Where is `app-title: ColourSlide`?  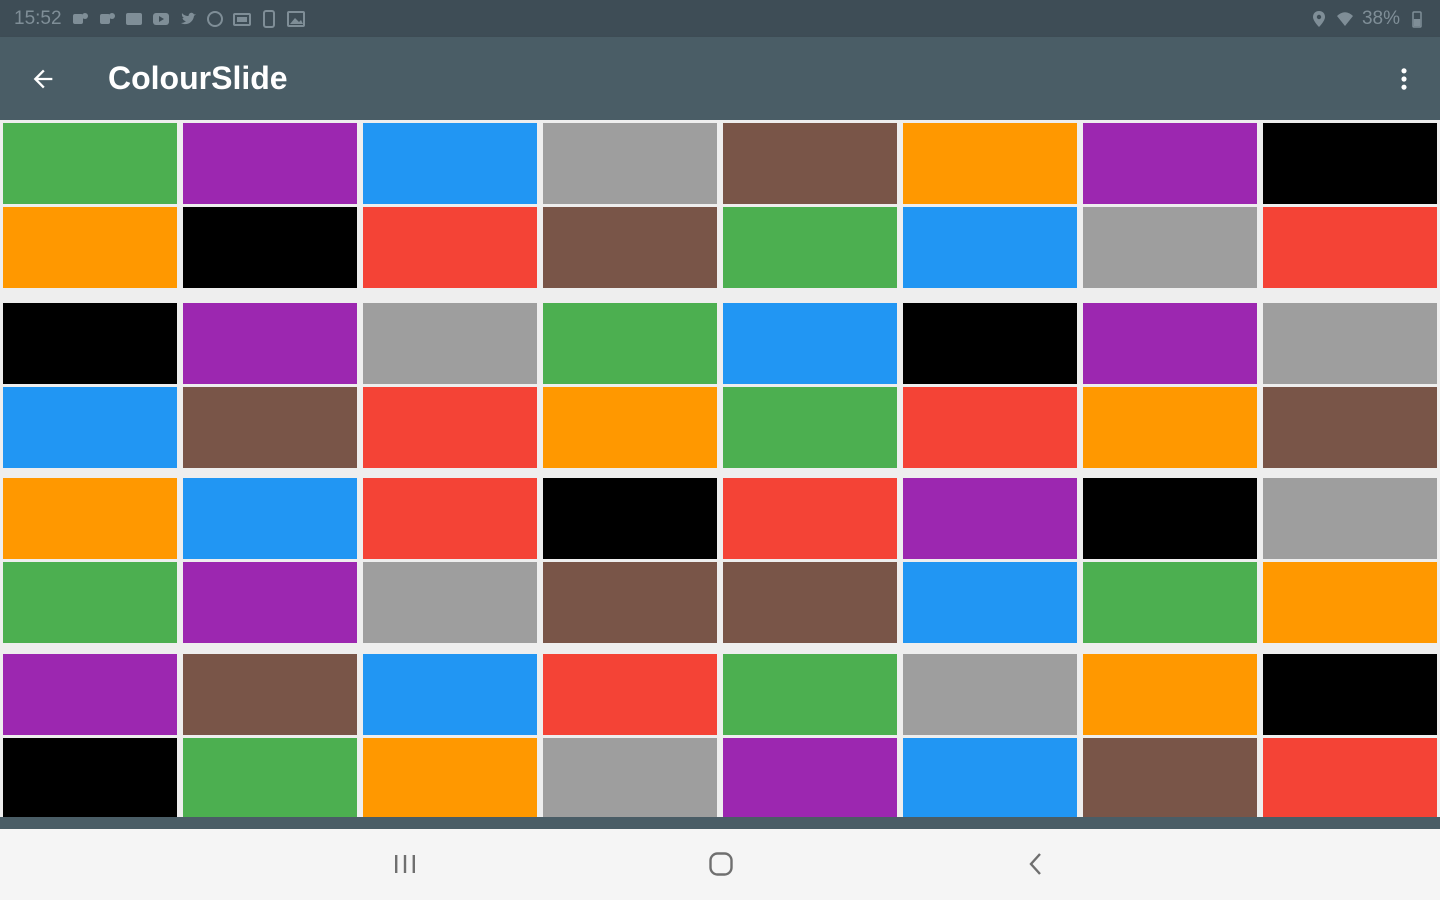
app-title: ColourSlide is located at coordinates (198, 78).